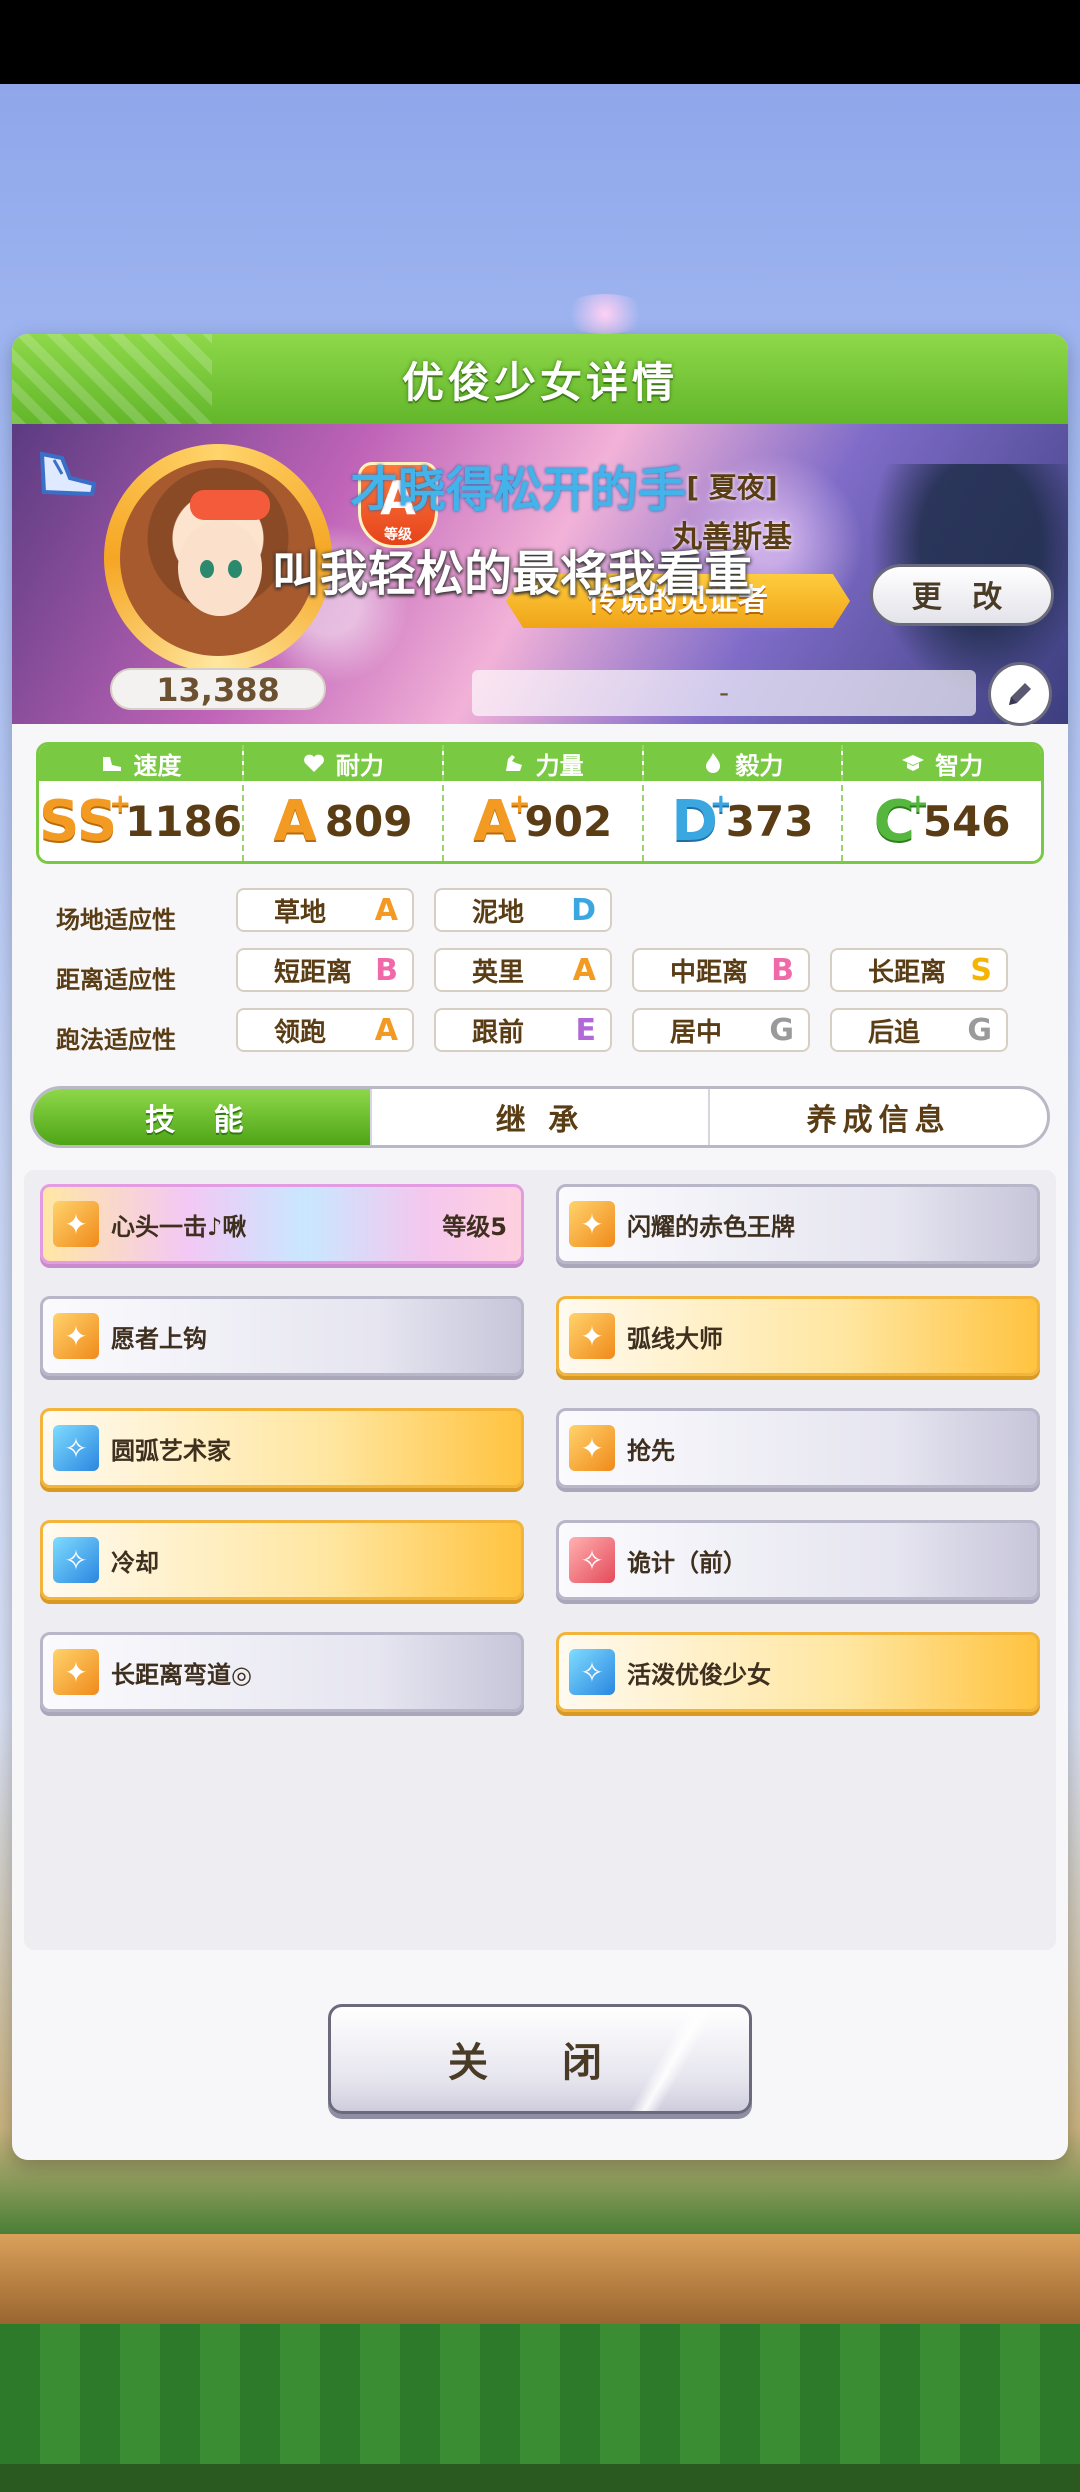 The image size is (1080, 2492). Describe the element at coordinates (325, 1030) in the screenshot. I see `aptitude-front-runner: 领跑 A` at that location.